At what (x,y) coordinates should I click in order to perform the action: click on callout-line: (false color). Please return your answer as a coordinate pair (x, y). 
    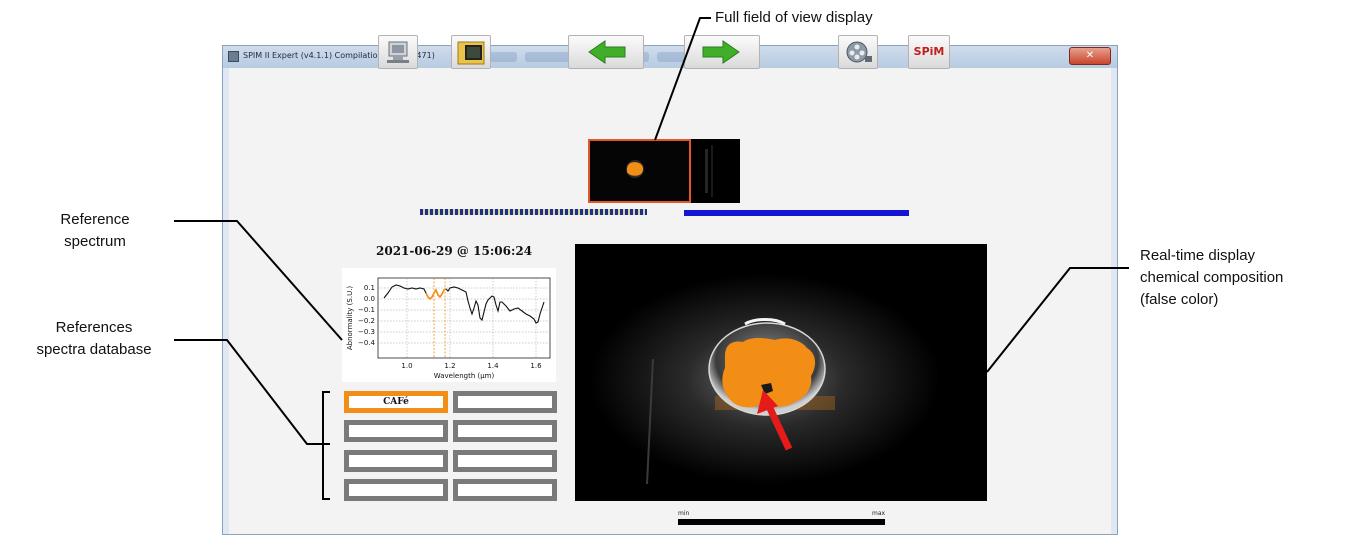
    Looking at the image, I should click on (1179, 299).